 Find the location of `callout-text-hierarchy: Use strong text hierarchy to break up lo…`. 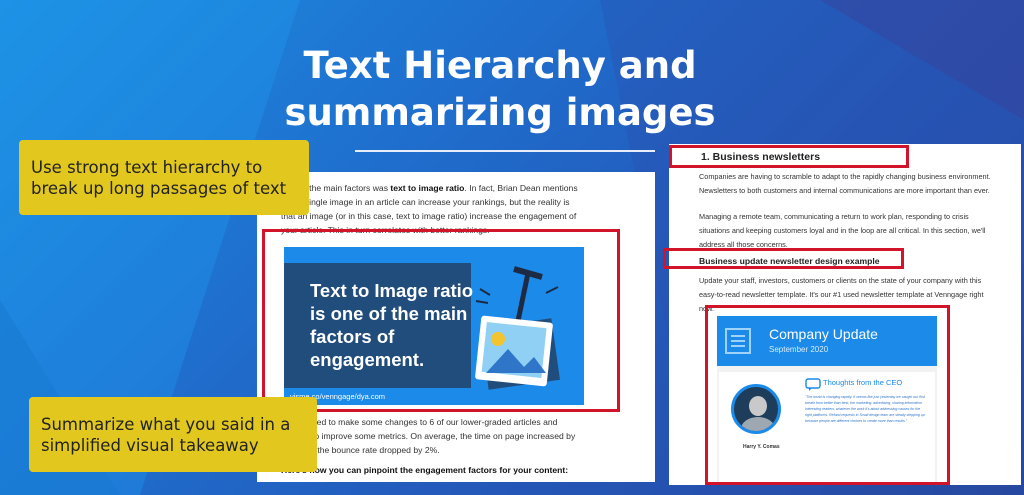

callout-text-hierarchy: Use strong text hierarchy to break up lo… is located at coordinates (164, 177).